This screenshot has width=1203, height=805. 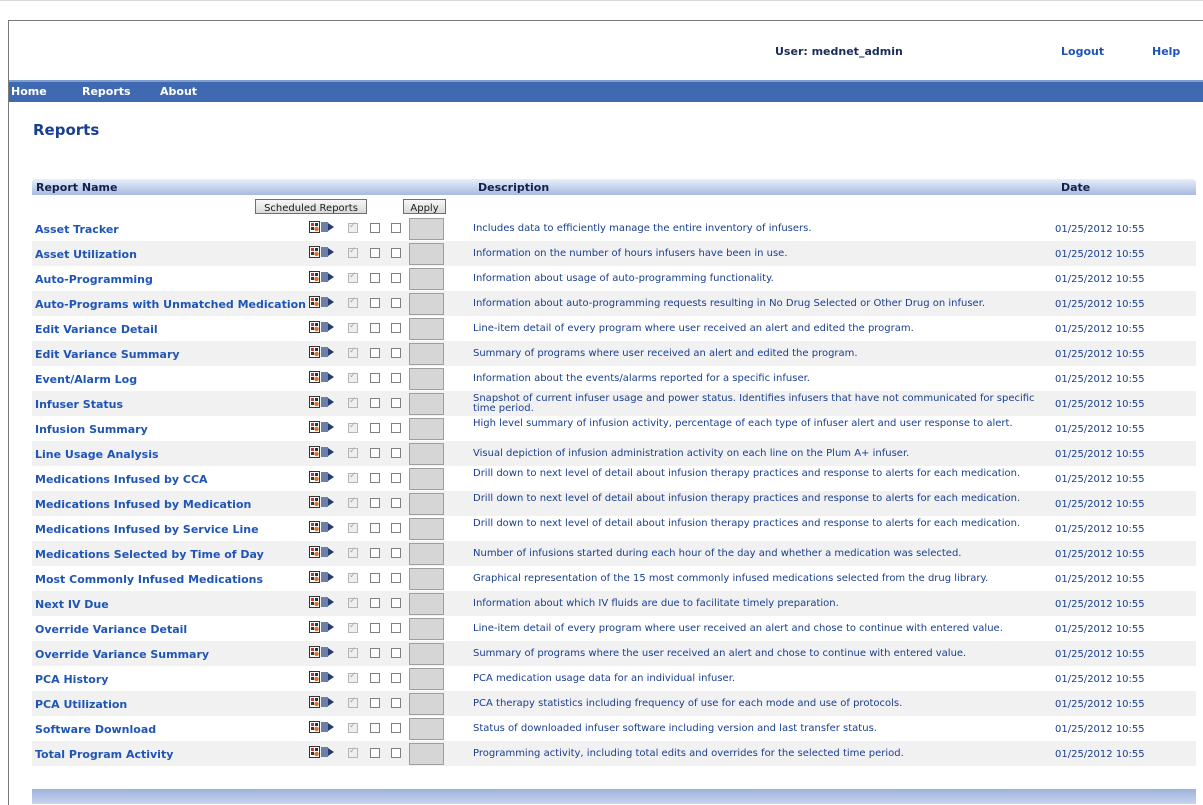 I want to click on report-name-link: Medications Infused by Medication, so click(x=143, y=504).